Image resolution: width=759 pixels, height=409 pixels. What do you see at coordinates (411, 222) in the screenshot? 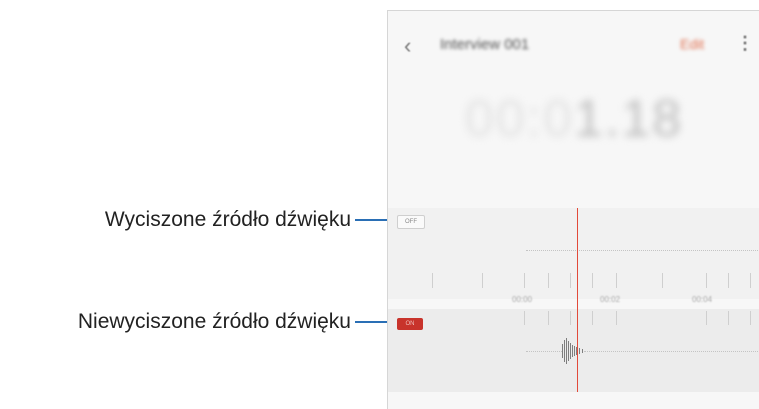
I see `mute-toggle-off: OFF` at bounding box center [411, 222].